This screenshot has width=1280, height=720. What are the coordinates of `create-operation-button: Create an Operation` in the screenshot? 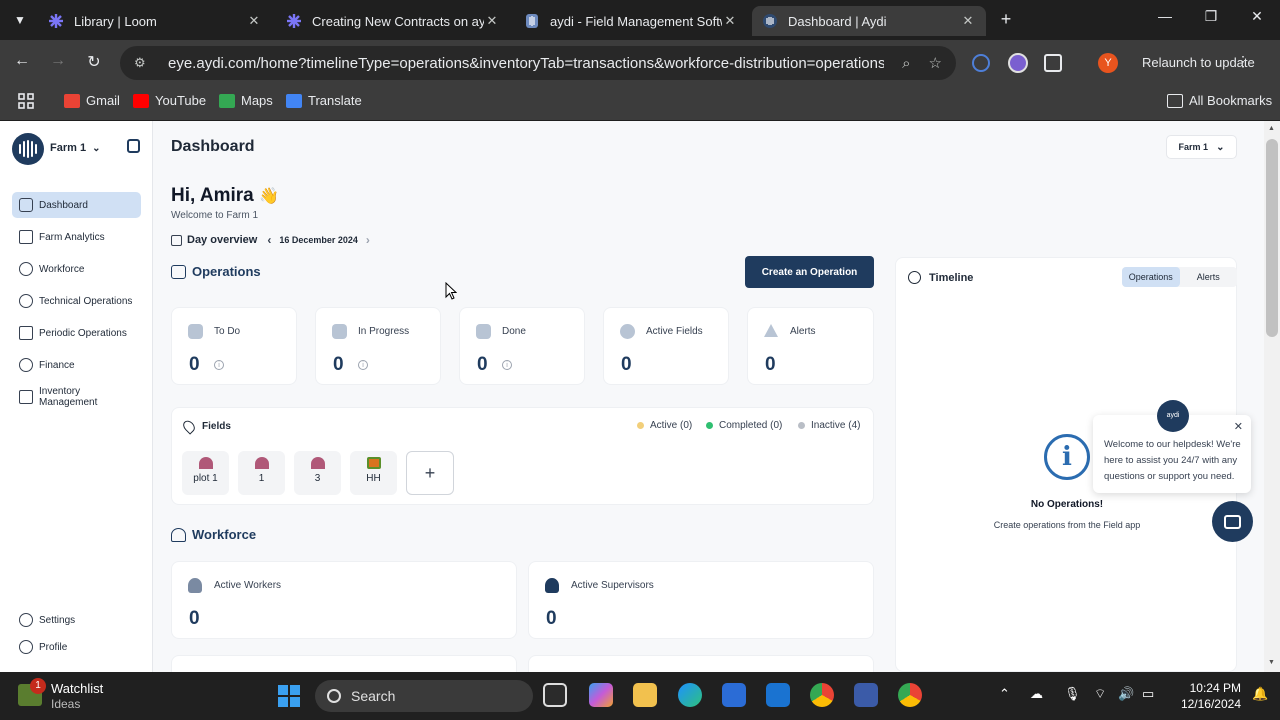 It's located at (809, 272).